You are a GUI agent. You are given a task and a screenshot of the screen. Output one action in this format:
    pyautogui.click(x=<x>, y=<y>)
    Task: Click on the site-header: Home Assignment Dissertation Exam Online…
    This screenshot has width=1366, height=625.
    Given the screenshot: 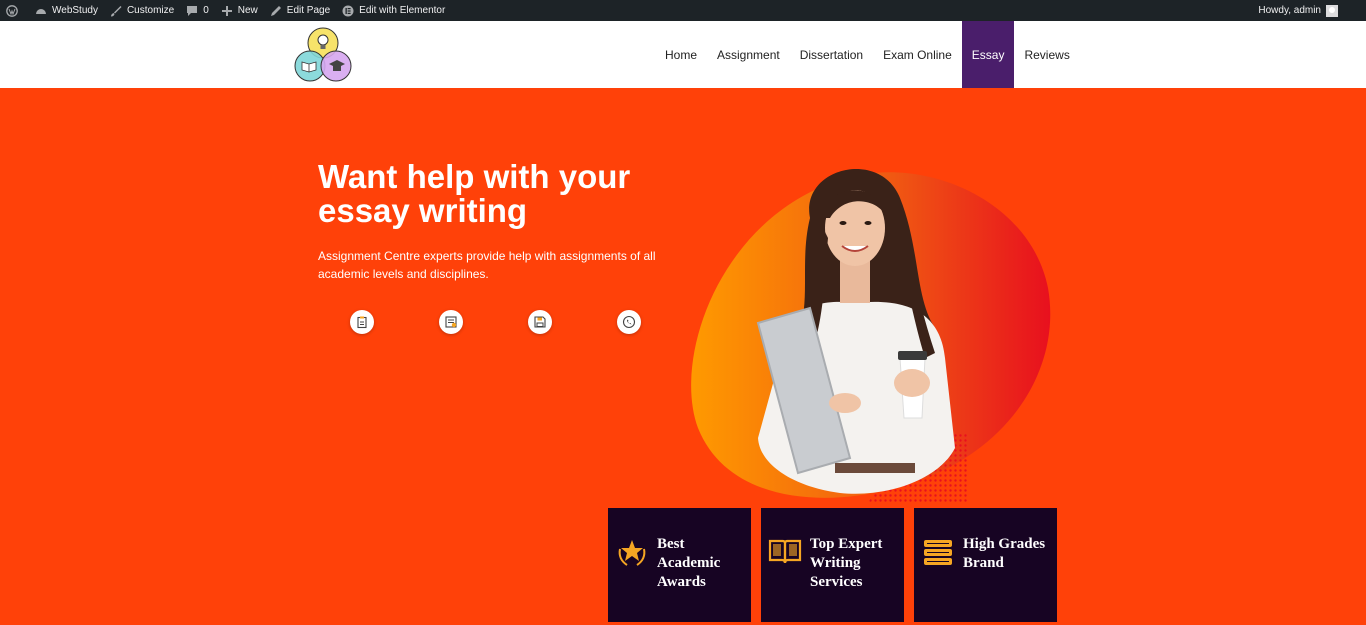 What is the action you would take?
    pyautogui.click(x=683, y=54)
    